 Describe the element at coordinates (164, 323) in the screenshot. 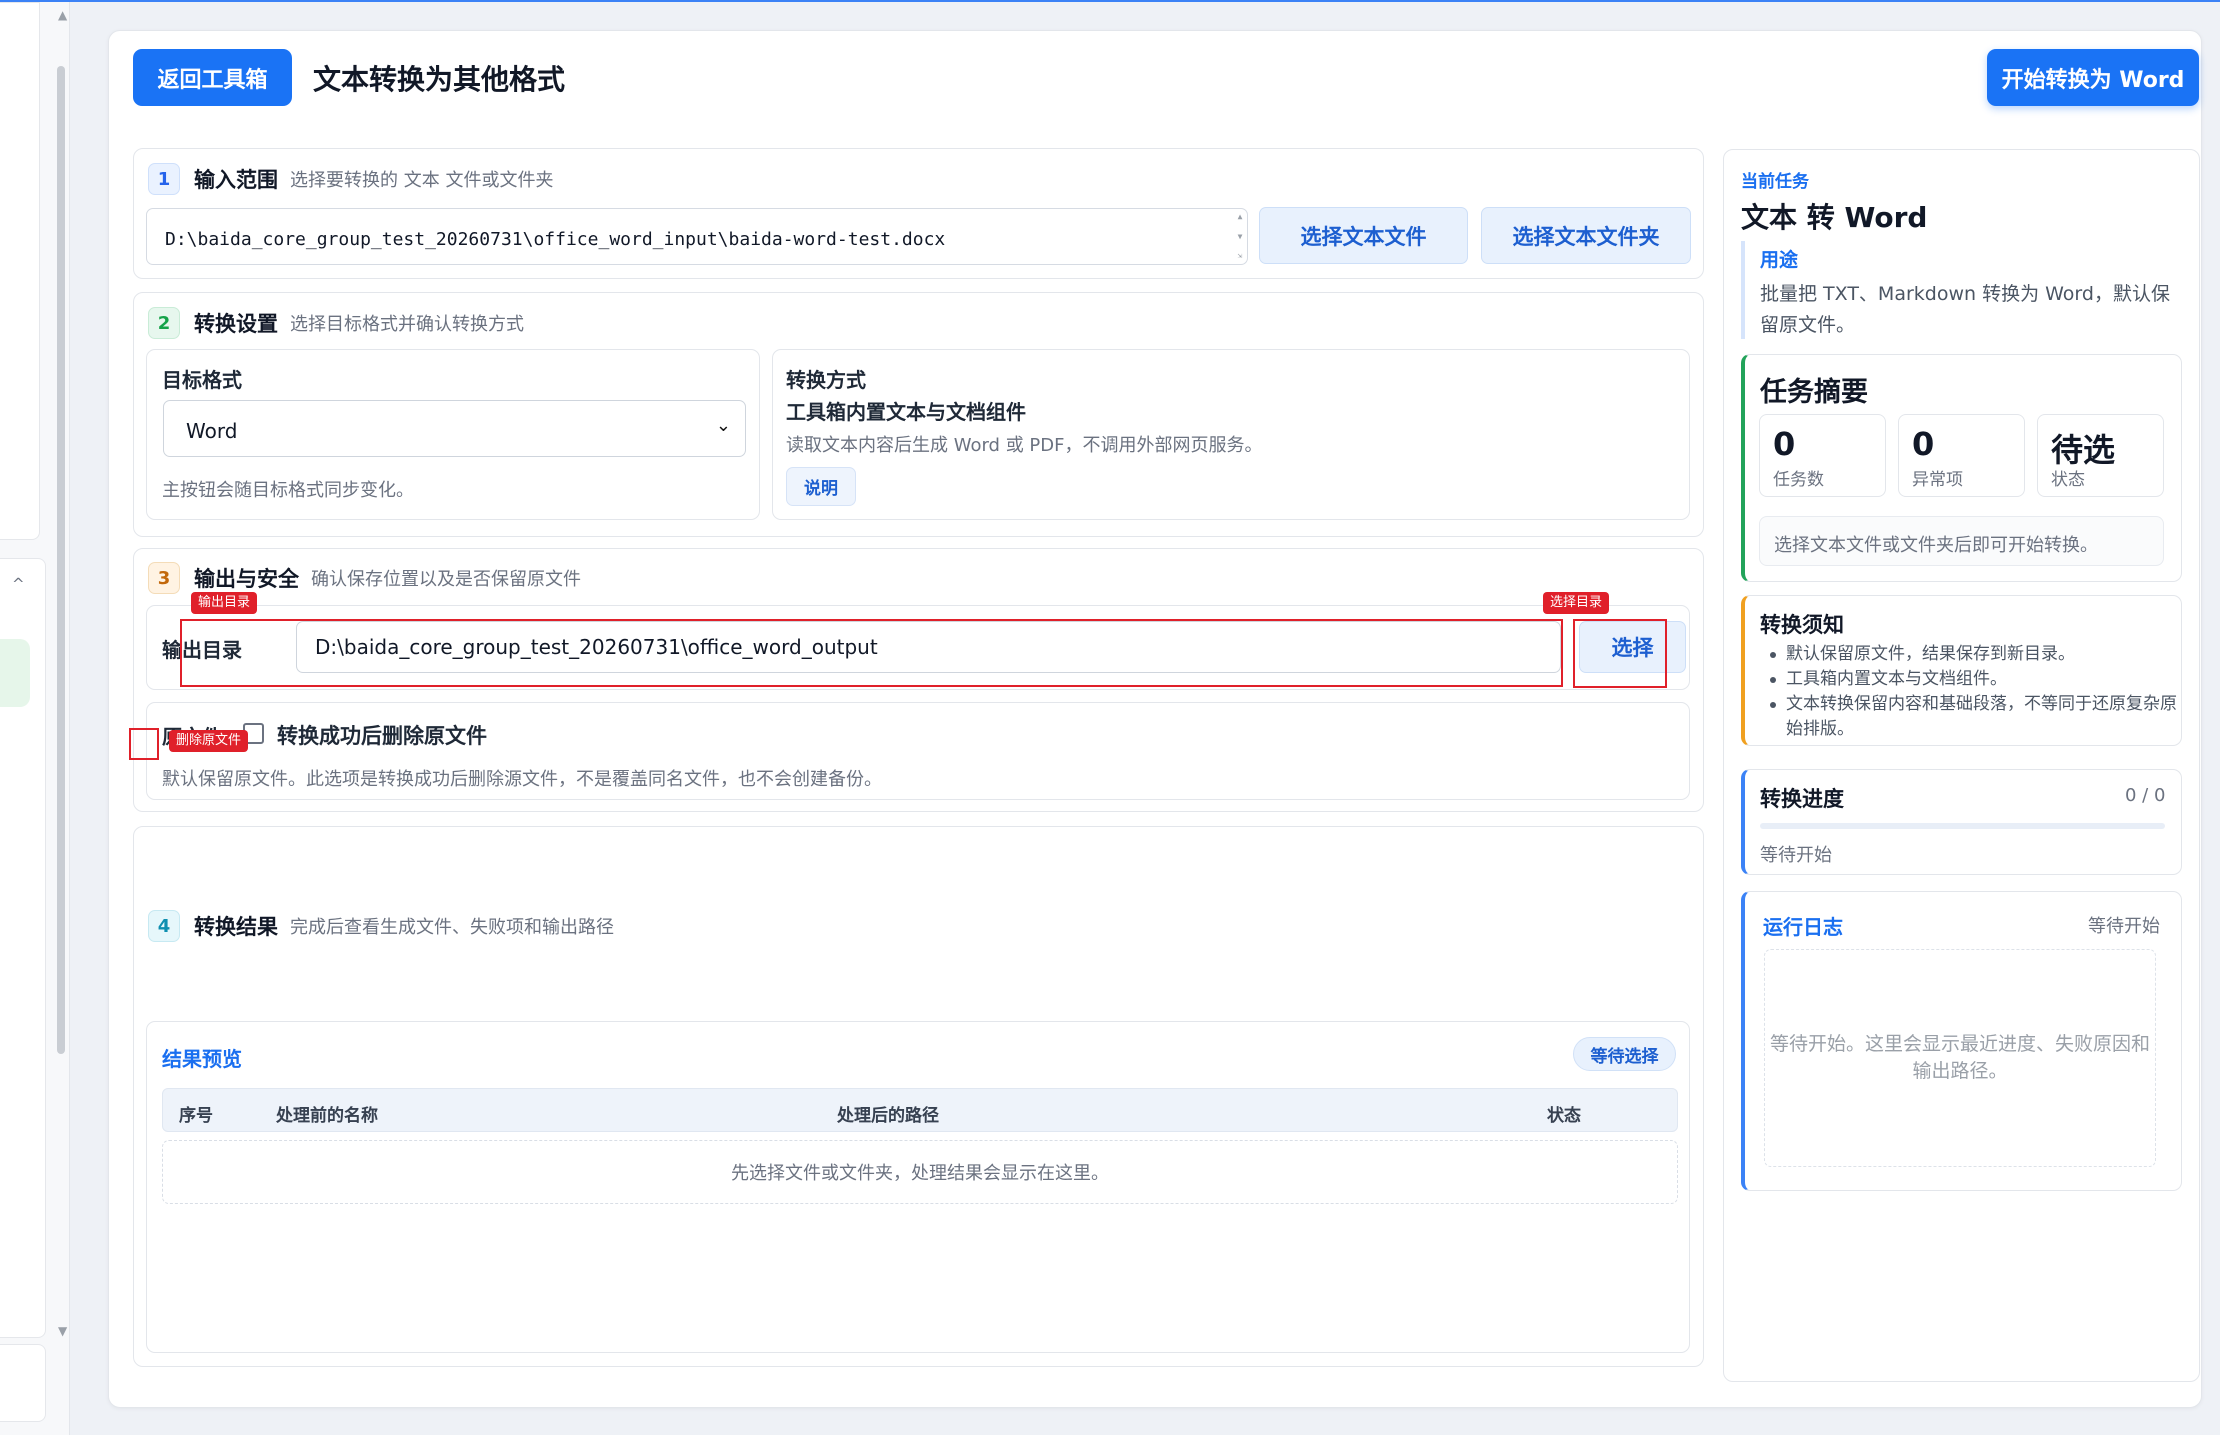

I see `step-number: 2` at that location.